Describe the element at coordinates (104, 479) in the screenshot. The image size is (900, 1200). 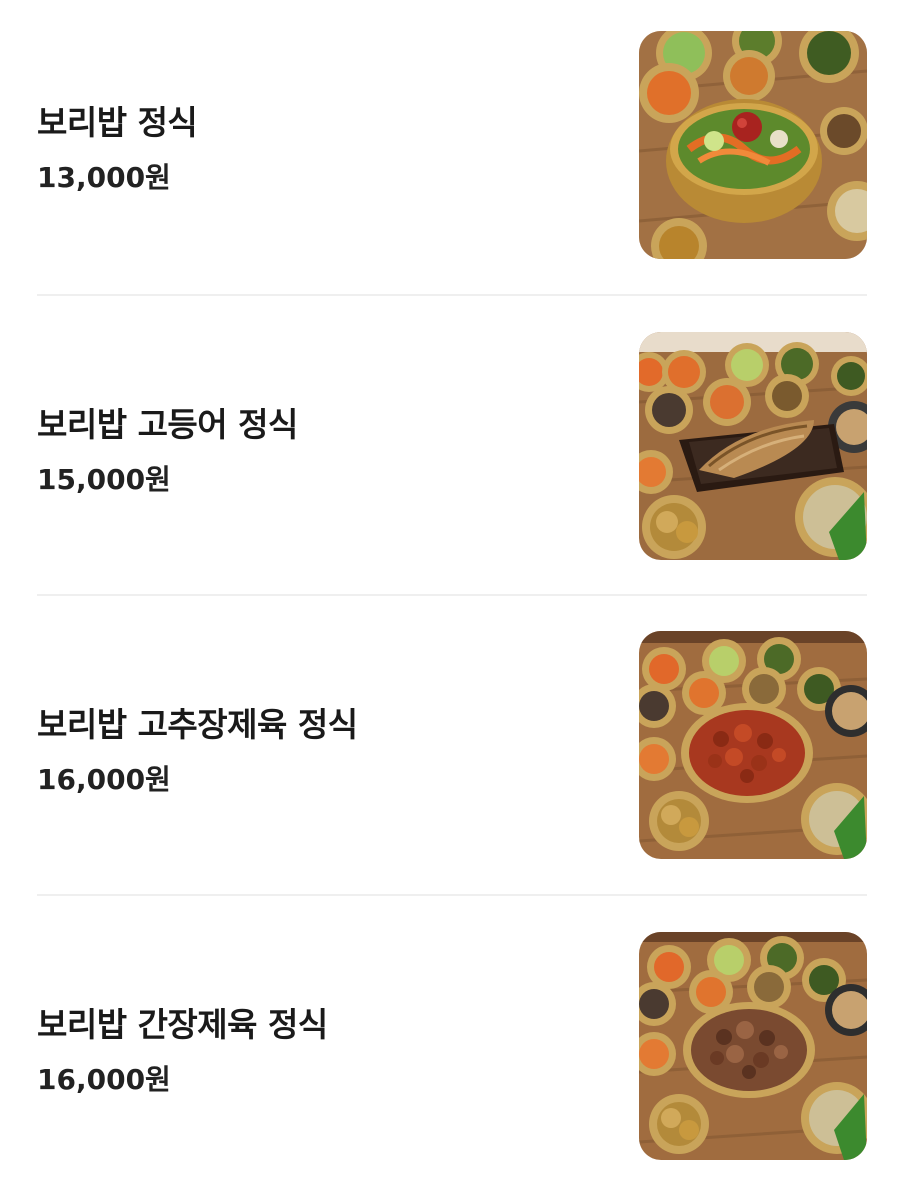
I see `menu-item-price: 15,000원` at that location.